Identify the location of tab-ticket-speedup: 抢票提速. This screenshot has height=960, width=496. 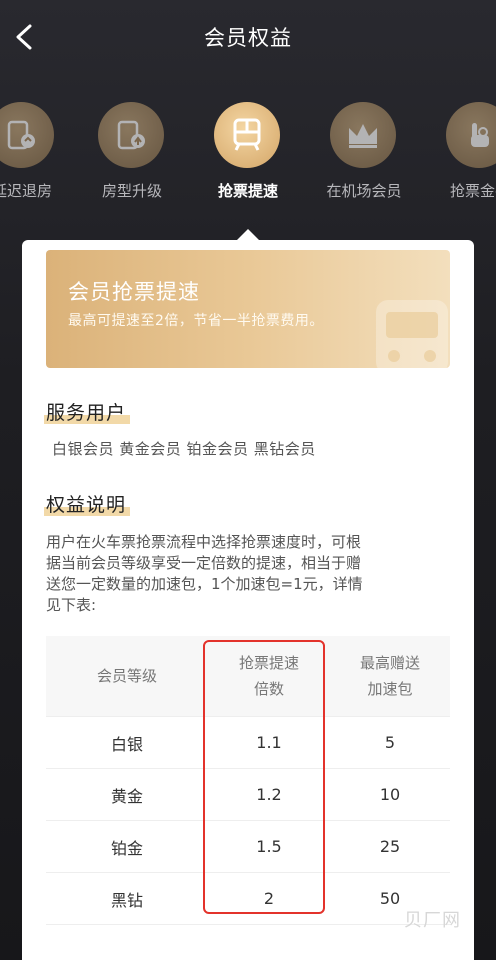
(248, 153).